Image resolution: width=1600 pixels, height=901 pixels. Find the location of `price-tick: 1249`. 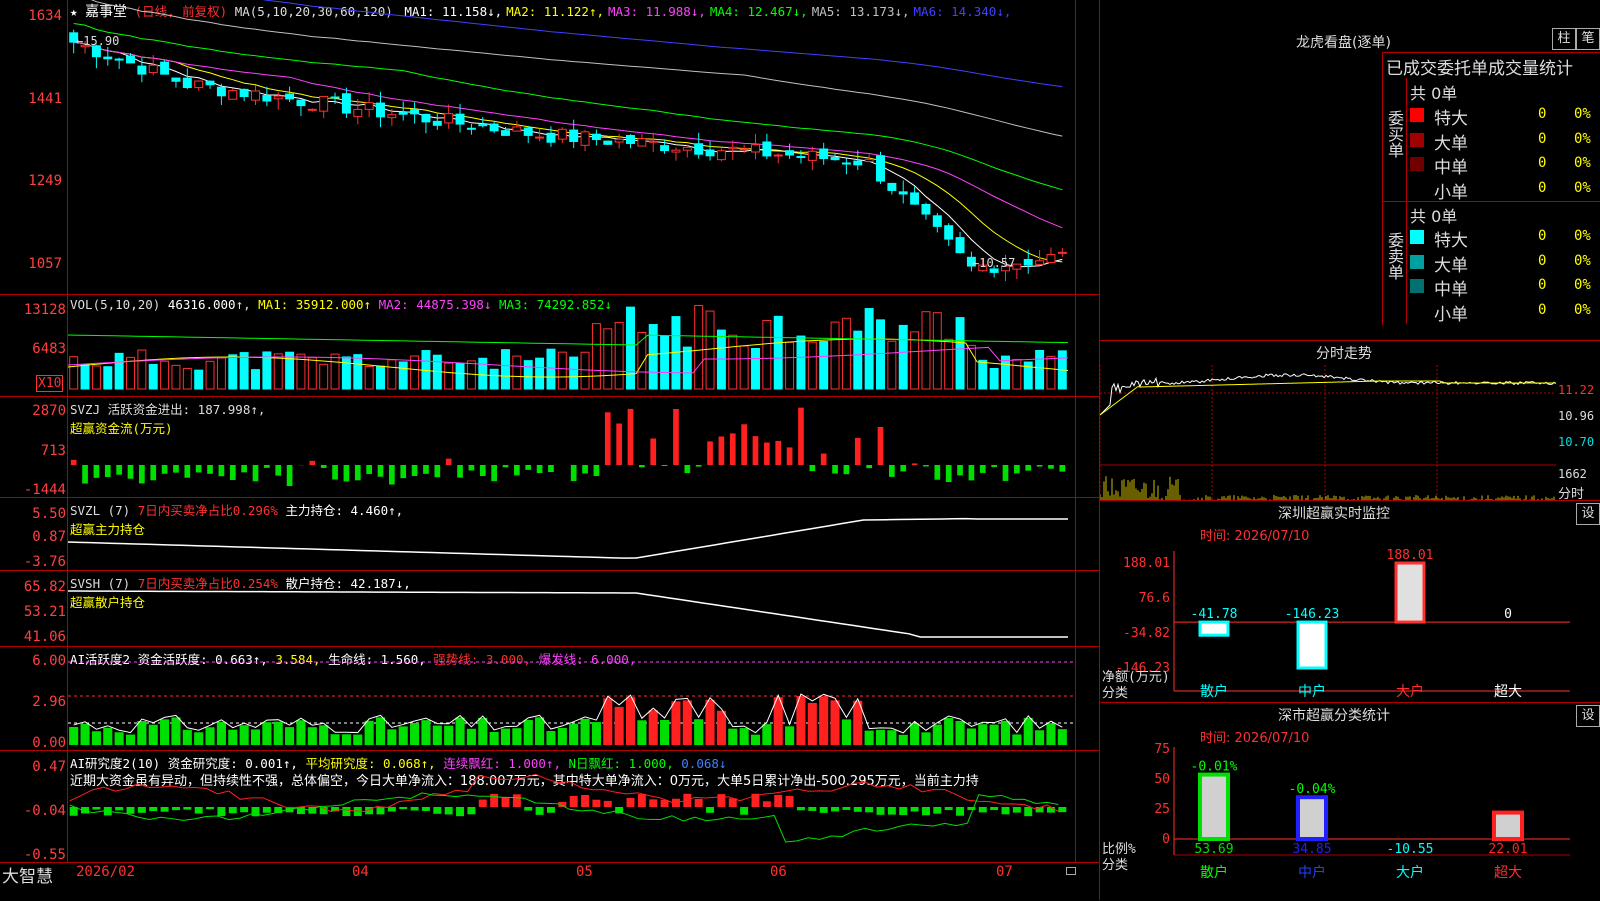

price-tick: 1249 is located at coordinates (47, 181).